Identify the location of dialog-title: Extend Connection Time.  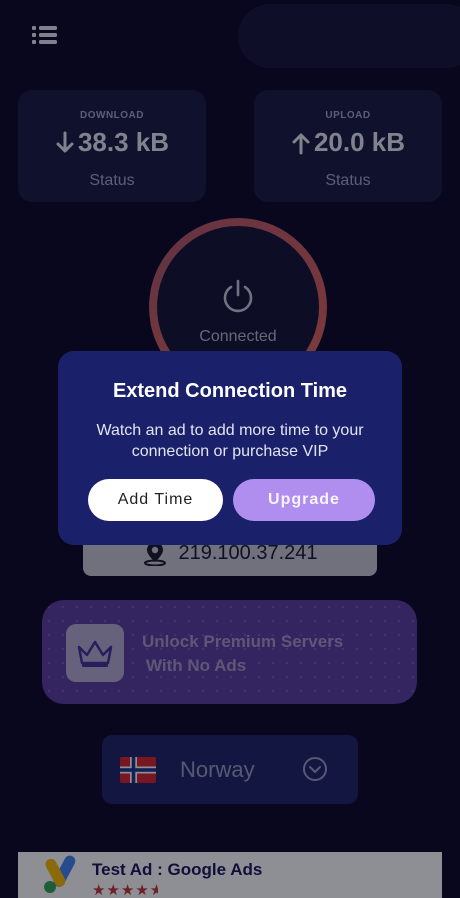
(230, 391).